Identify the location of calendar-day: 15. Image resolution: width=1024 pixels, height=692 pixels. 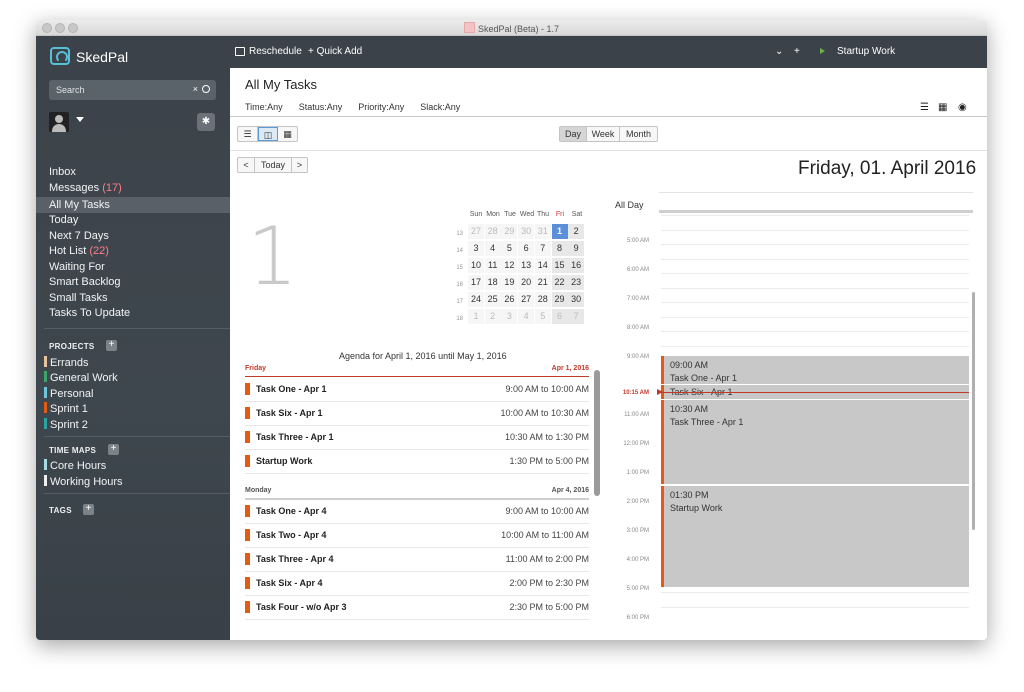
(559, 265).